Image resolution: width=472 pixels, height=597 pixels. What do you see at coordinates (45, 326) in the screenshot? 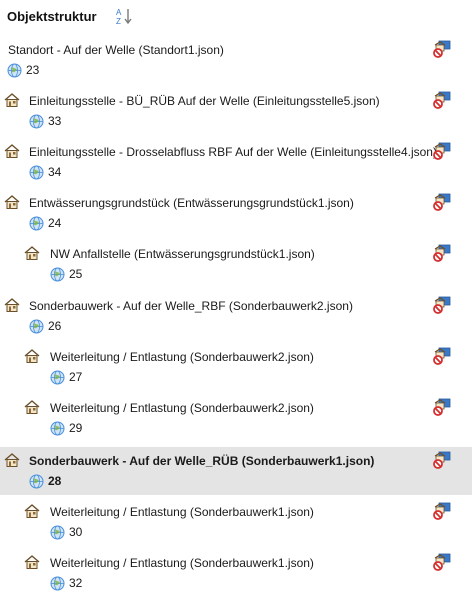
I see `tree-node-child: 26` at bounding box center [45, 326].